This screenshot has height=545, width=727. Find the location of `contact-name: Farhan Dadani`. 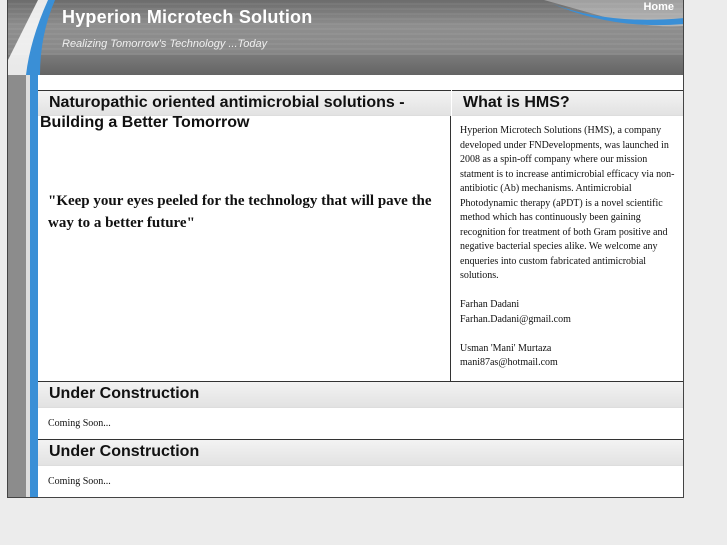

contact-name: Farhan Dadani is located at coordinates (490, 304).